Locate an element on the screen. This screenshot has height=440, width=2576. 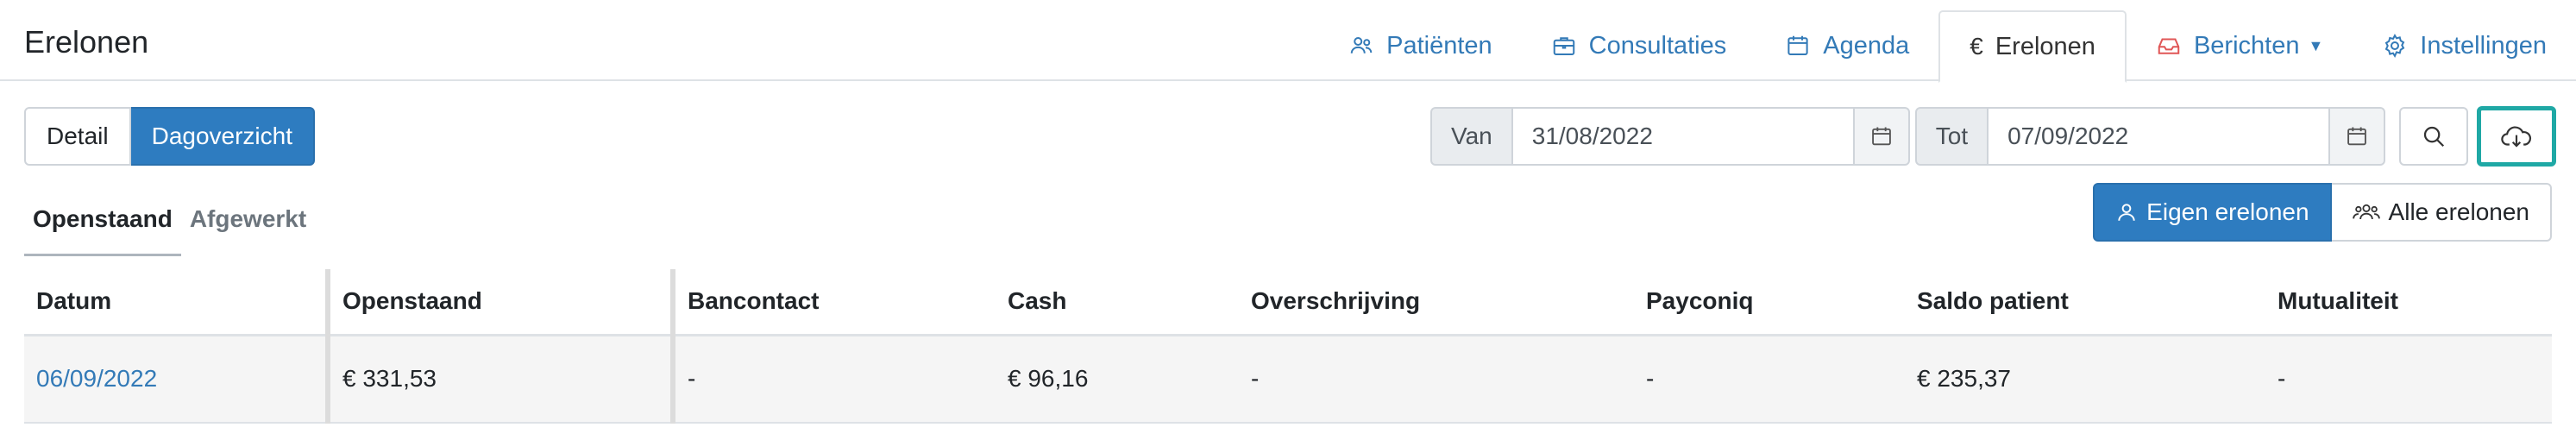
detail-button: Detail is located at coordinates (77, 136).